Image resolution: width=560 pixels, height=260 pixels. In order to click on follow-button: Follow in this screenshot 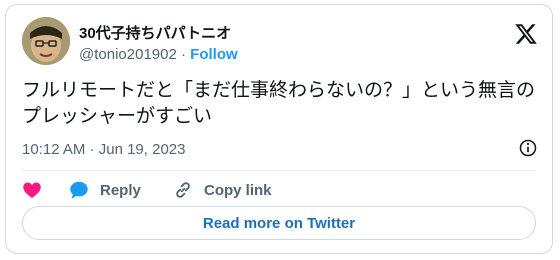, I will do `click(214, 54)`.